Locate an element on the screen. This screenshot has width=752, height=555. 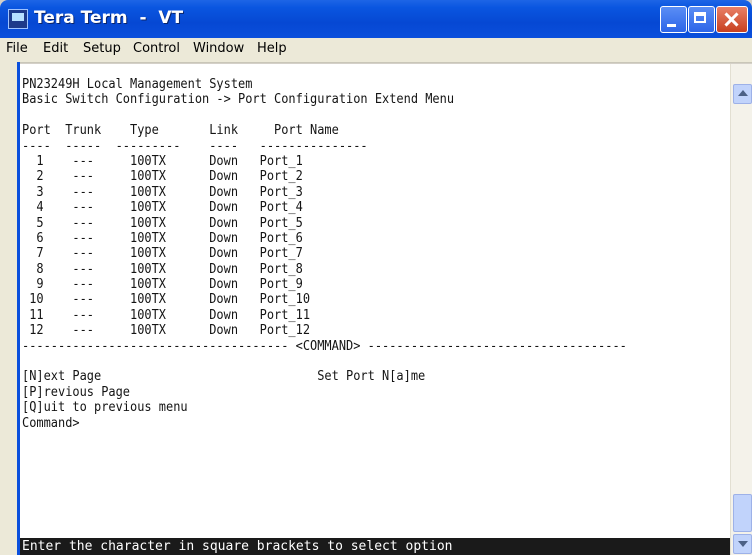
scroll-down-icon is located at coordinates (742, 544).